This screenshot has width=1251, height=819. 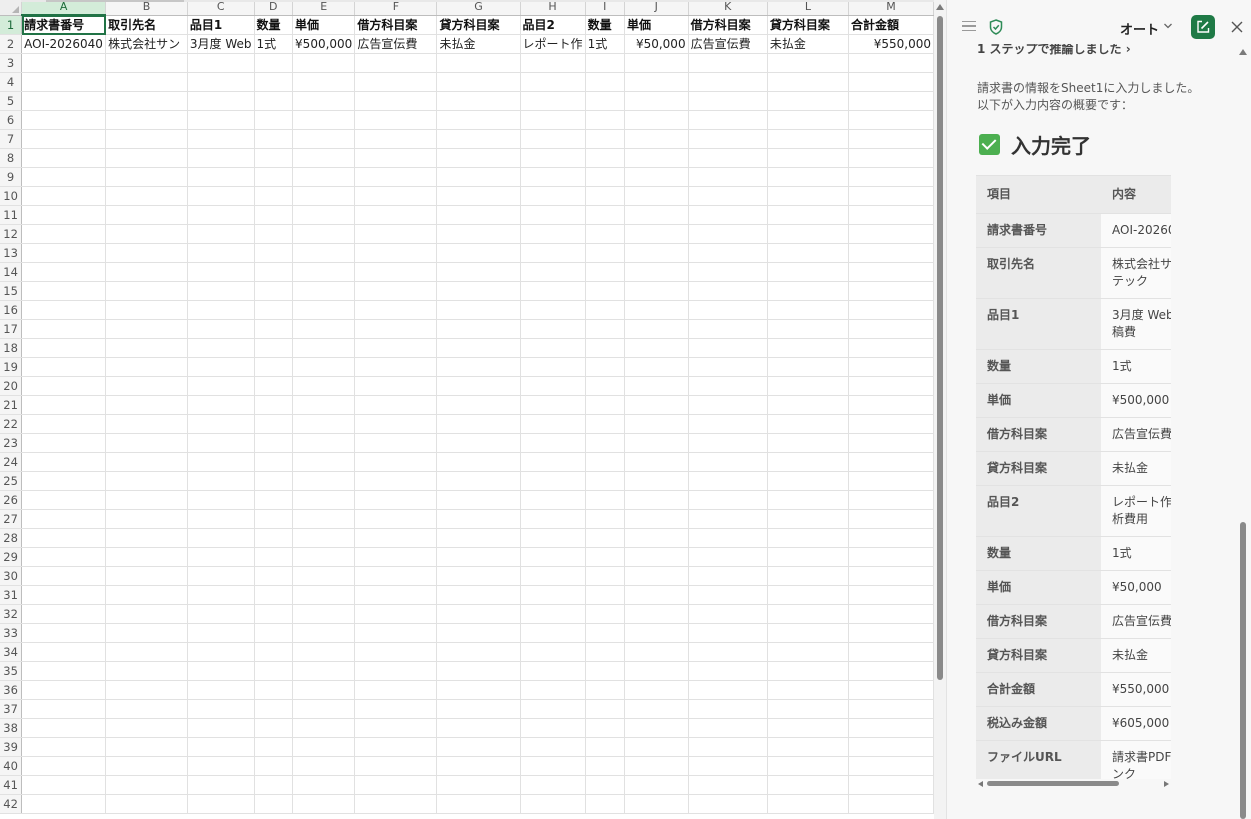 What do you see at coordinates (1203, 27) in the screenshot?
I see `new-chat-button` at bounding box center [1203, 27].